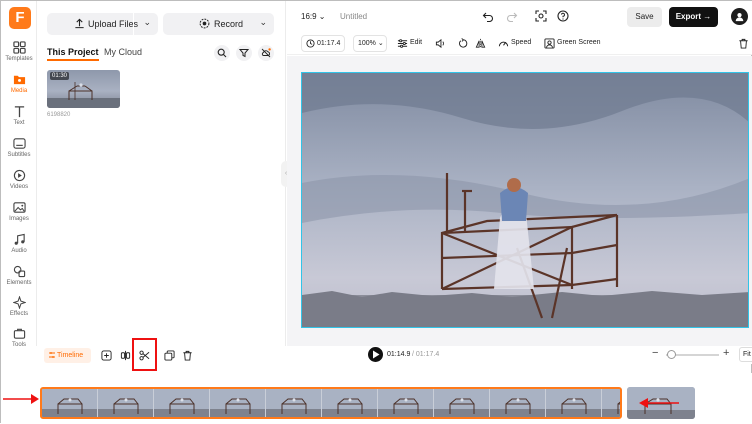 The width and height of the screenshot is (752, 424). I want to click on user-avatar-icon, so click(739, 17).